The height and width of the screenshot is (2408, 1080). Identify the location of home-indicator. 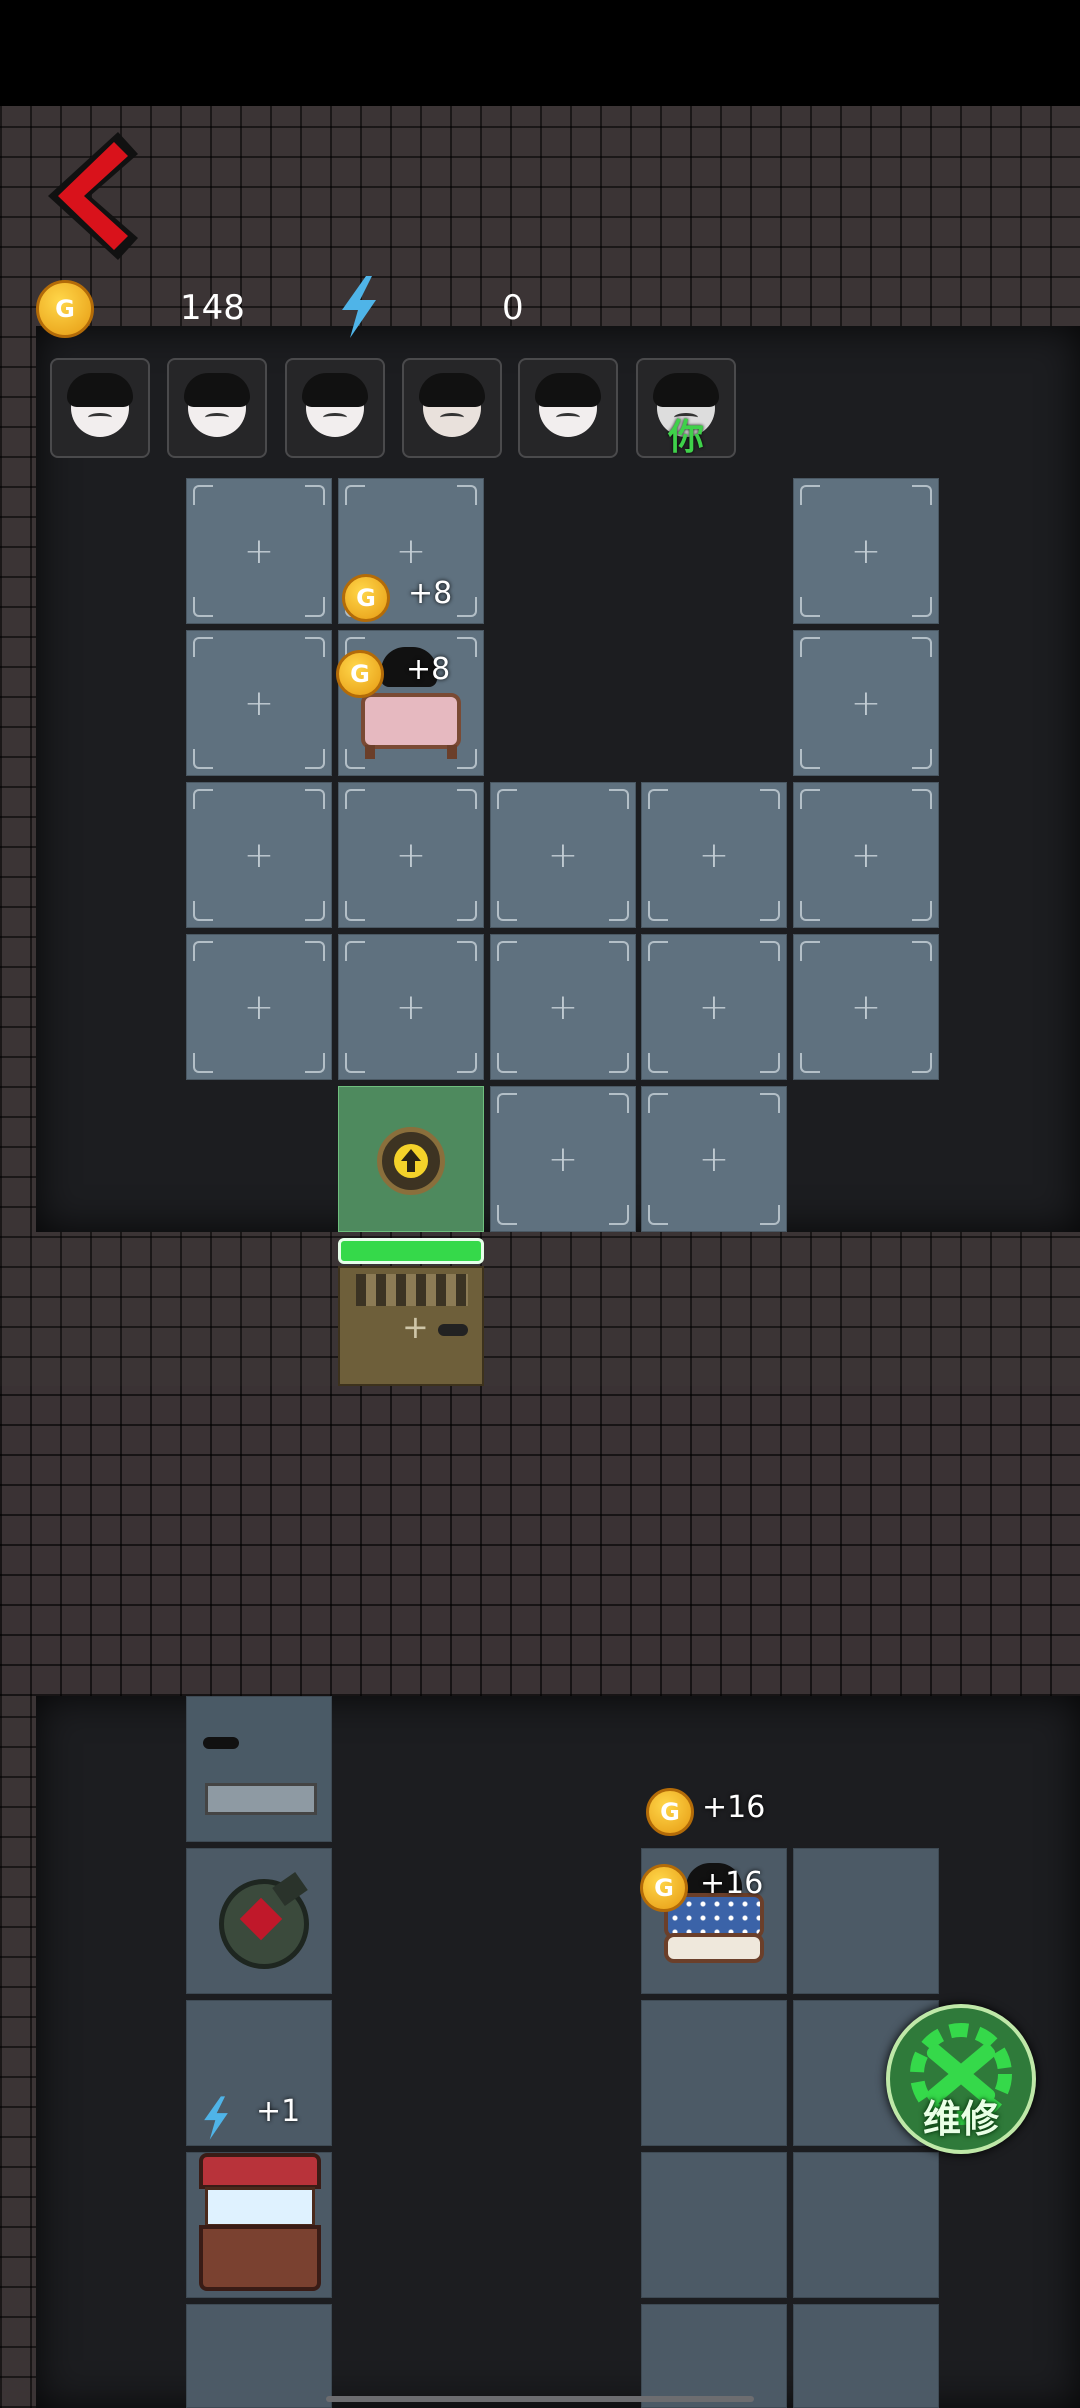
(540, 2399).